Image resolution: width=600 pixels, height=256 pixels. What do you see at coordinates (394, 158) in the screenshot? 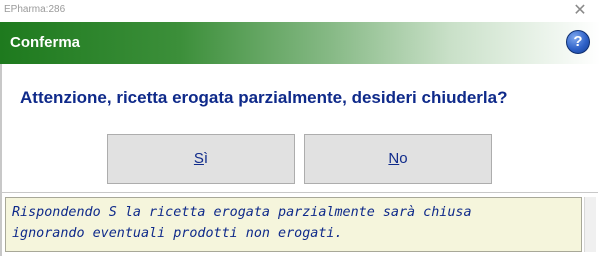
I see `no-button-mnemonic: N` at bounding box center [394, 158].